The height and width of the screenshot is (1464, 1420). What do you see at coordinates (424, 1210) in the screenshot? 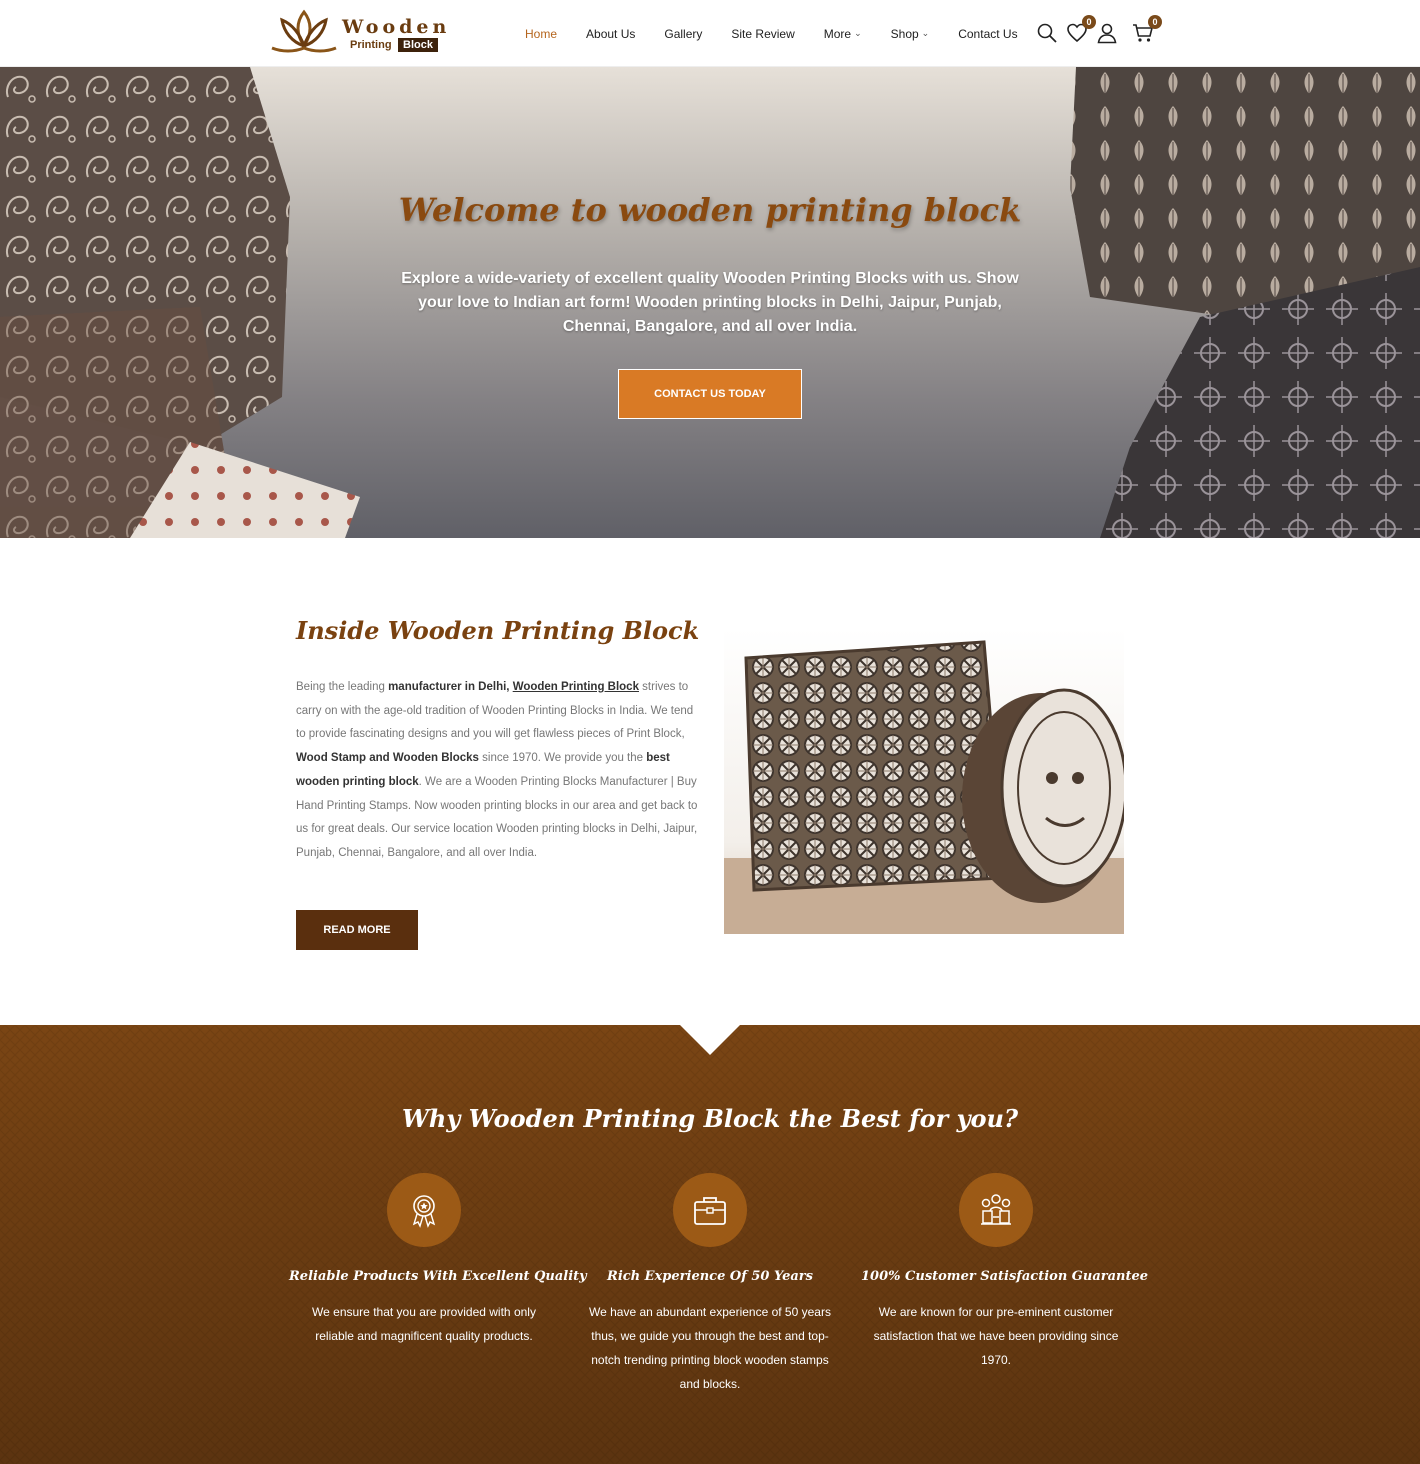
I see `award-badge-icon` at bounding box center [424, 1210].